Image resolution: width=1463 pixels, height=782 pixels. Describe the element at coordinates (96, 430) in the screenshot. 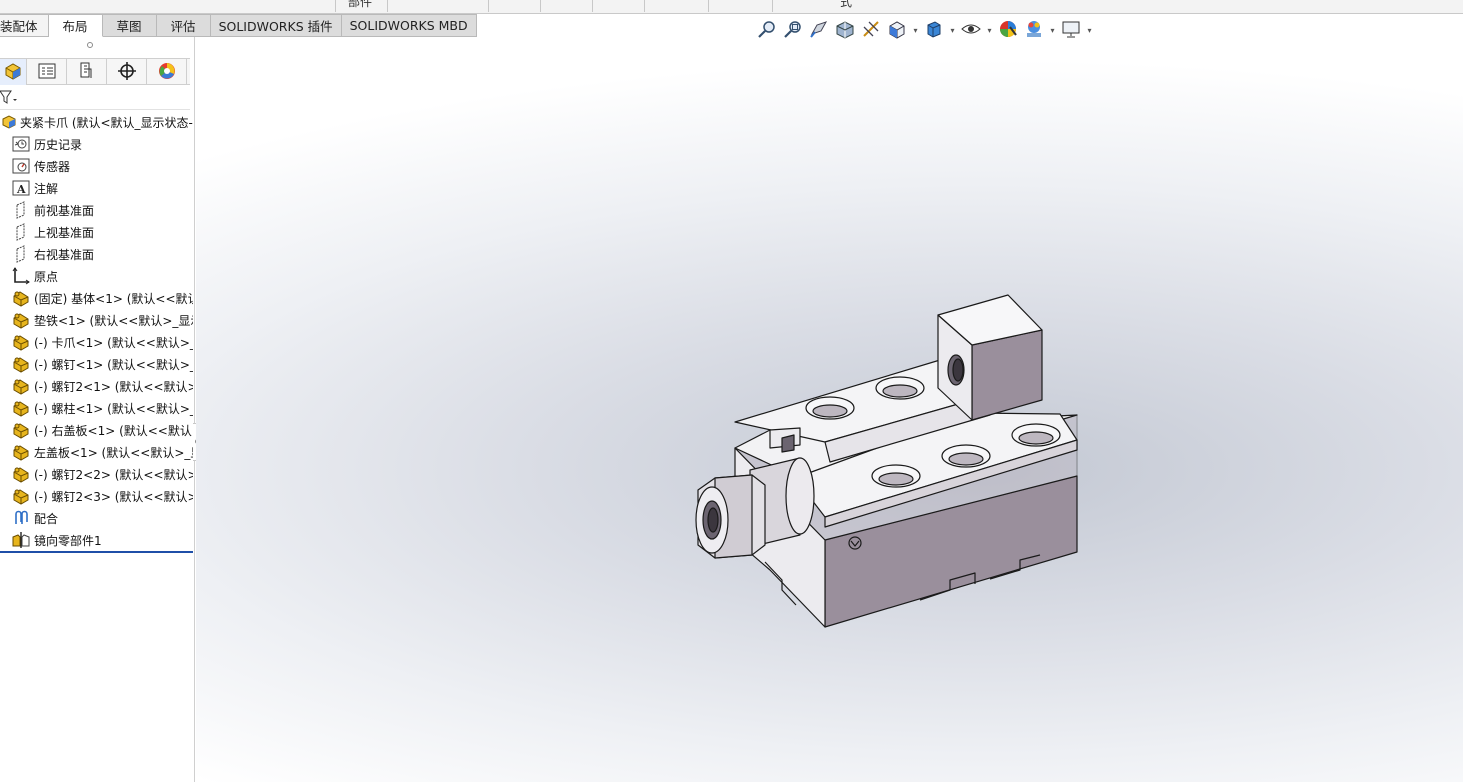

I see `tree-item-component: (-) 右盖板<1> (默认<<默认>` at that location.